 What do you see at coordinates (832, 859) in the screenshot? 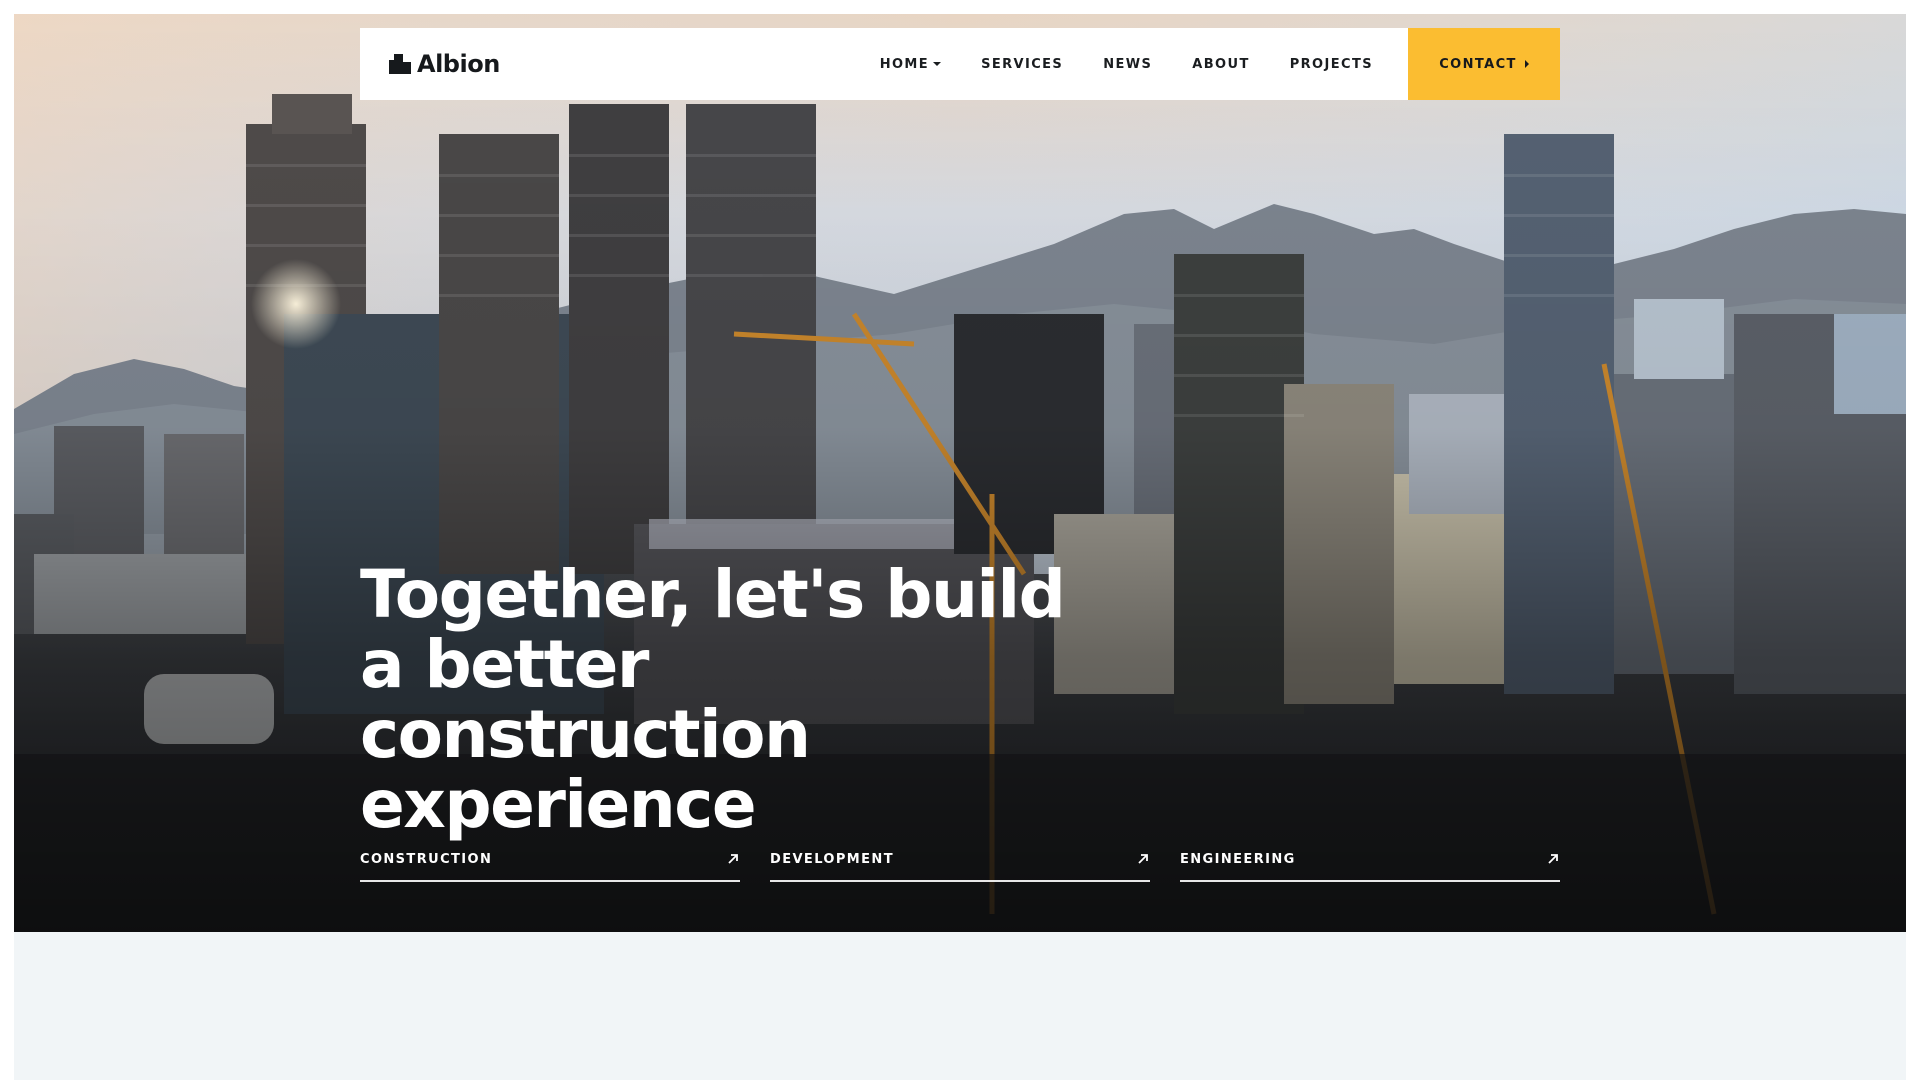
I see `service-link-label: DEVELOPMENT` at bounding box center [832, 859].